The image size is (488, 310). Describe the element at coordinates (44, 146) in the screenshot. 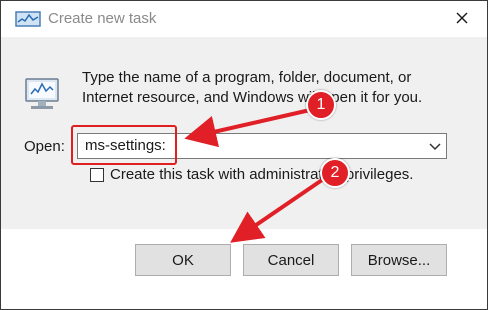

I see `open-label: Open:` at that location.